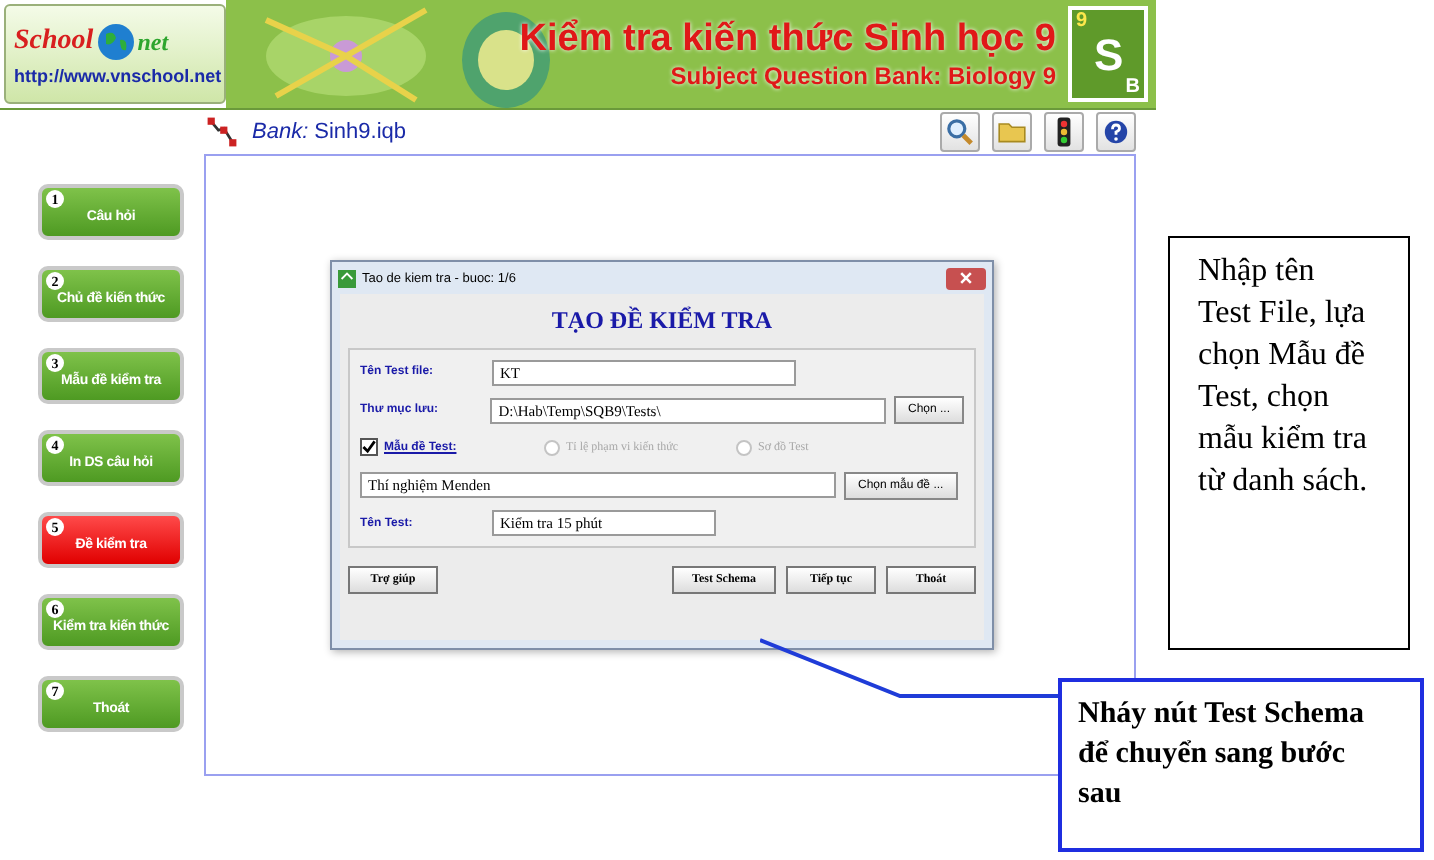  Describe the element at coordinates (118, 76) in the screenshot. I see `site-url: http://www.vnschool.net` at that location.